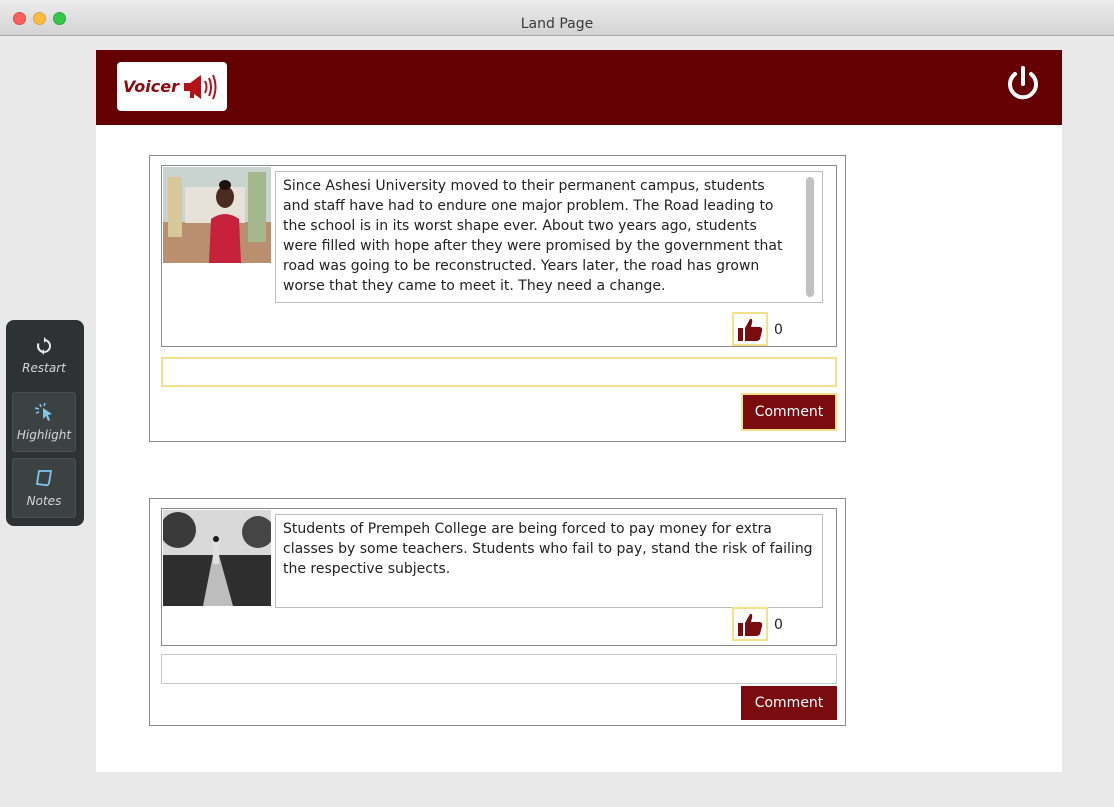 The height and width of the screenshot is (807, 1114). What do you see at coordinates (44, 488) in the screenshot?
I see `notes-button: Notes` at bounding box center [44, 488].